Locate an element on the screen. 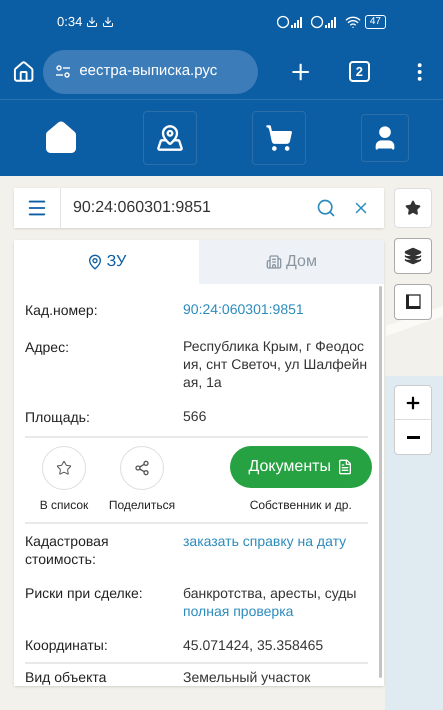 Image resolution: width=443 pixels, height=710 pixels. site-settings-icon is located at coordinates (63, 71).